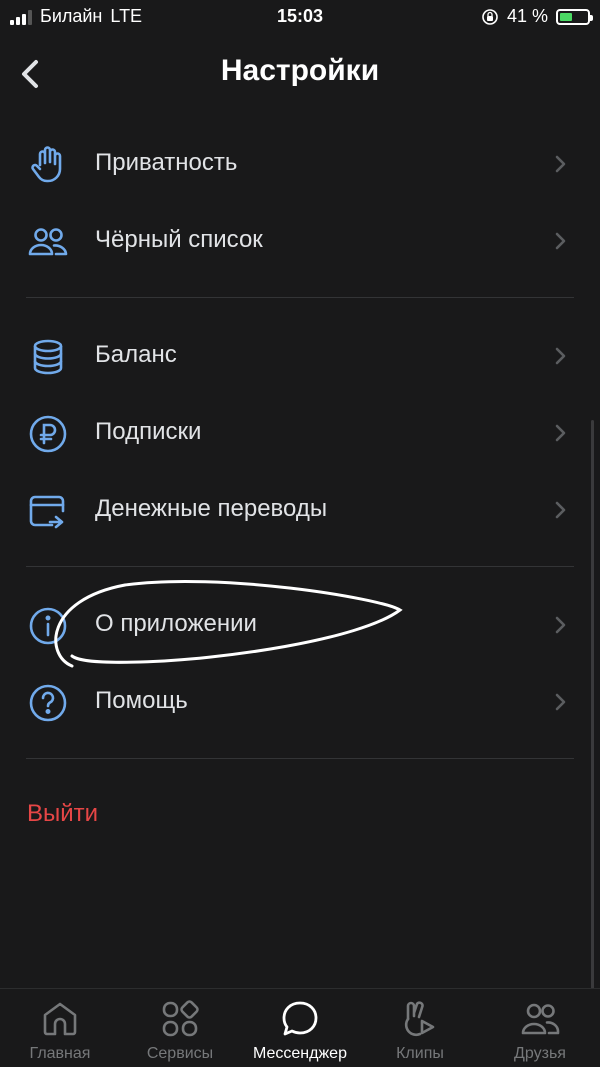  I want to click on services-icon, so click(180, 1018).